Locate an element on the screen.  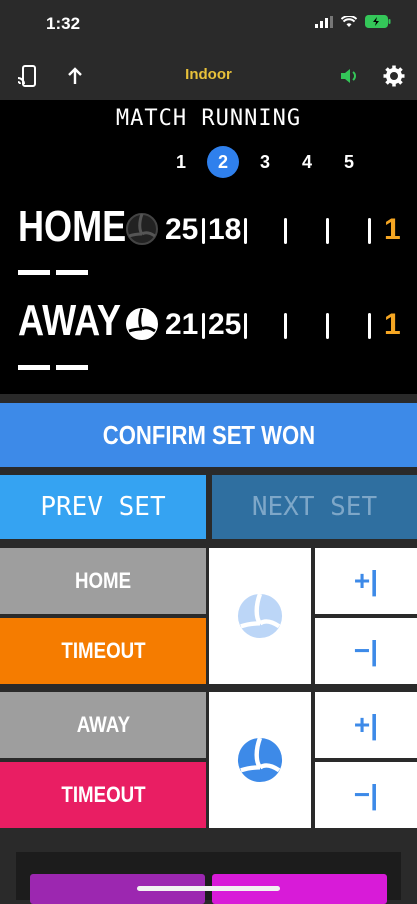
set-number-1: 1 is located at coordinates (181, 165).